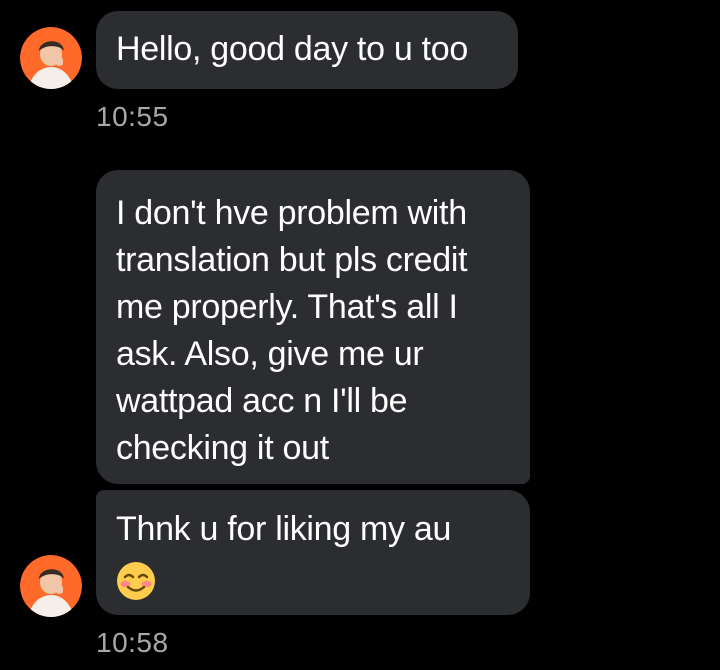  What do you see at coordinates (313, 552) in the screenshot?
I see `message-bubble: Thnk u for liking my au` at bounding box center [313, 552].